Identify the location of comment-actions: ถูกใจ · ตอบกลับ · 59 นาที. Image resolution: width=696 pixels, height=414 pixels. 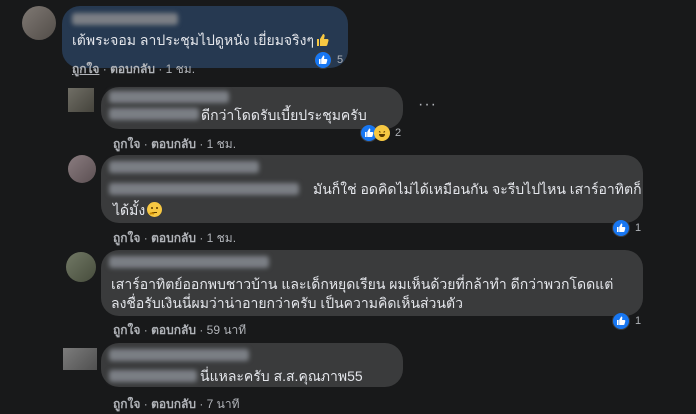
(180, 330).